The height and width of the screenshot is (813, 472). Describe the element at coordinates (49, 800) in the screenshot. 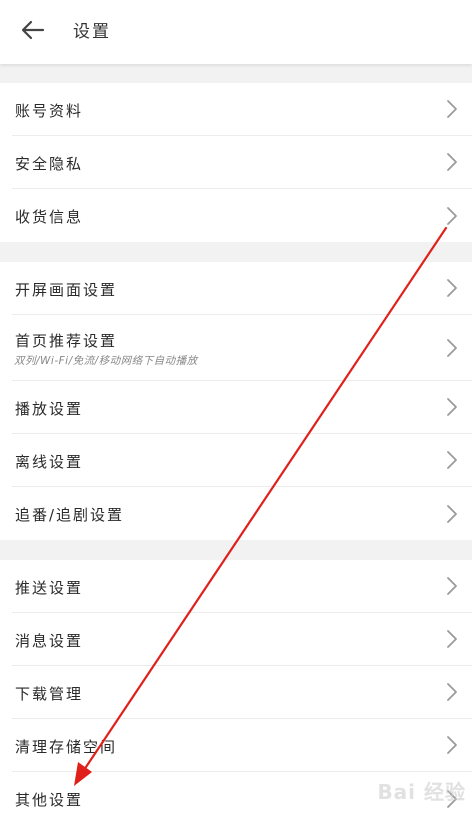

I see `settings-item-label: 其他设置` at that location.